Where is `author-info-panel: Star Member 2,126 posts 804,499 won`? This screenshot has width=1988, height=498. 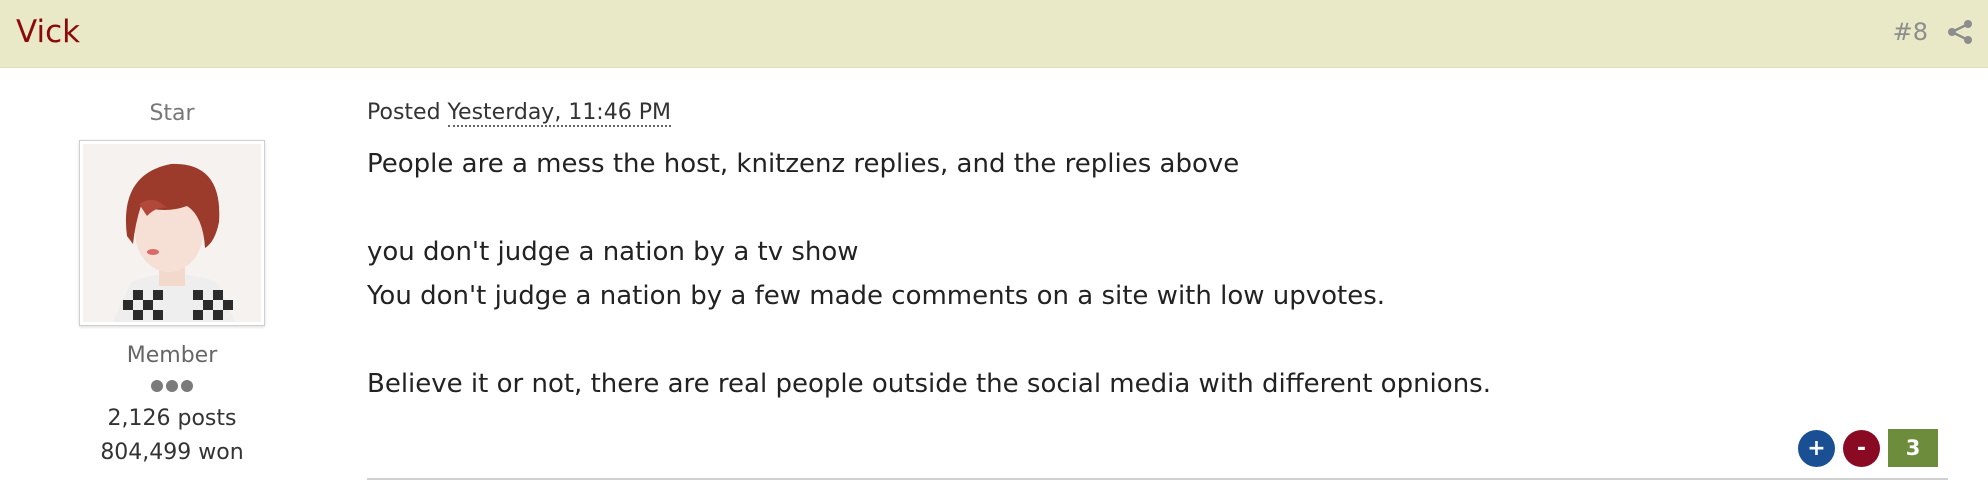 author-info-panel: Star Member 2,126 posts 804,499 won is located at coordinates (172, 269).